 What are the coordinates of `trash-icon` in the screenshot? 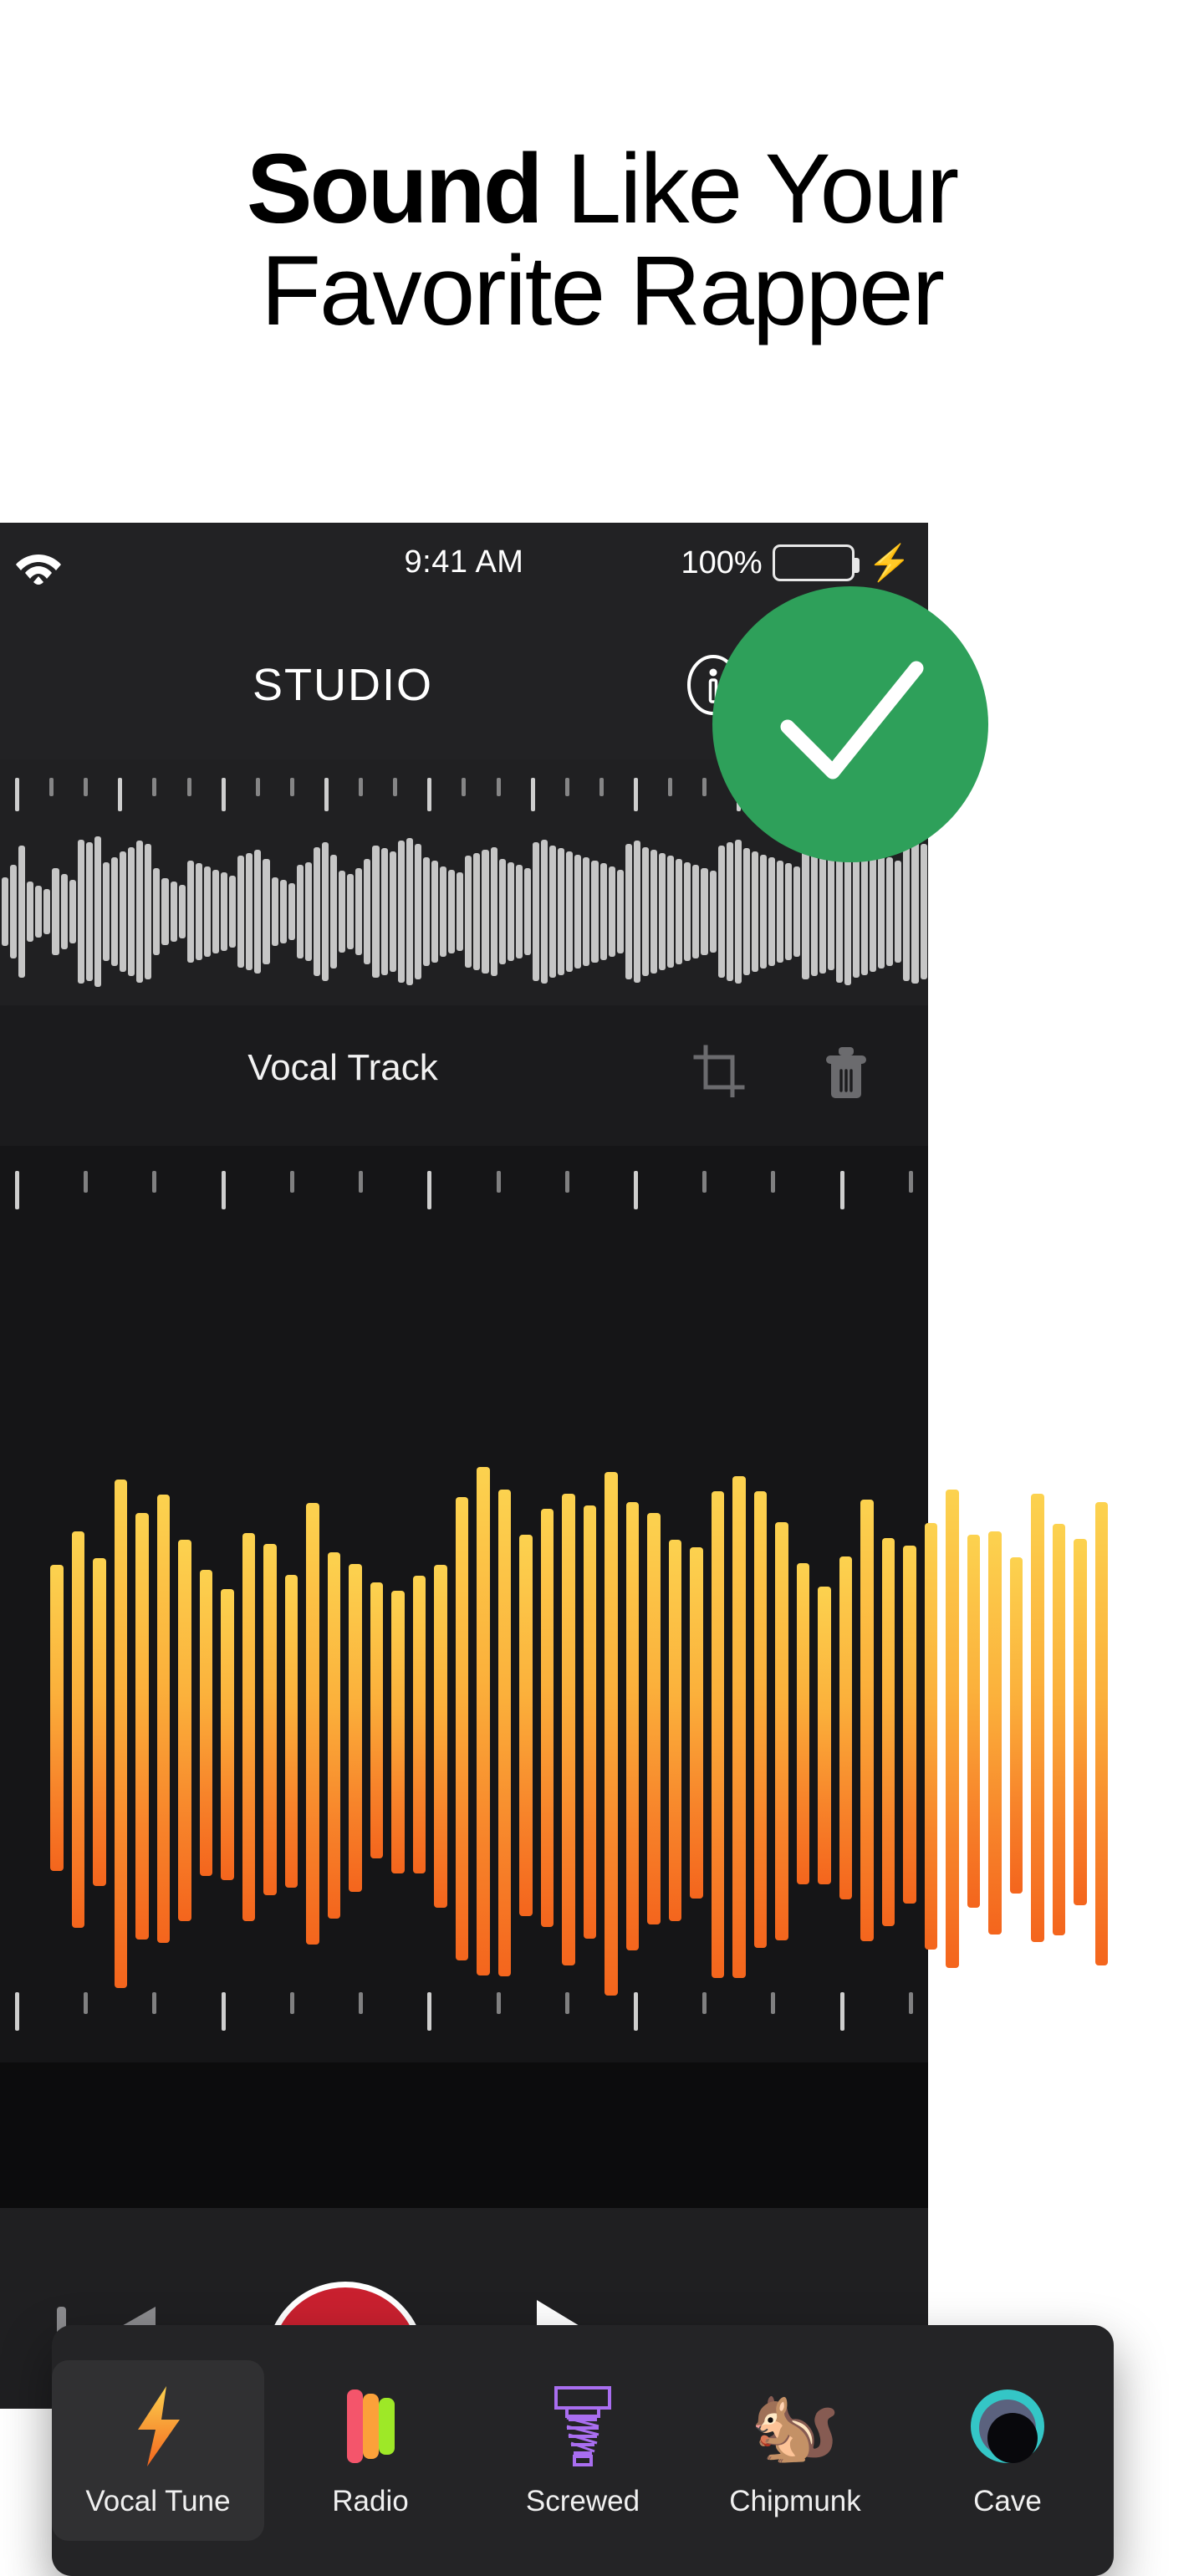 It's located at (846, 1072).